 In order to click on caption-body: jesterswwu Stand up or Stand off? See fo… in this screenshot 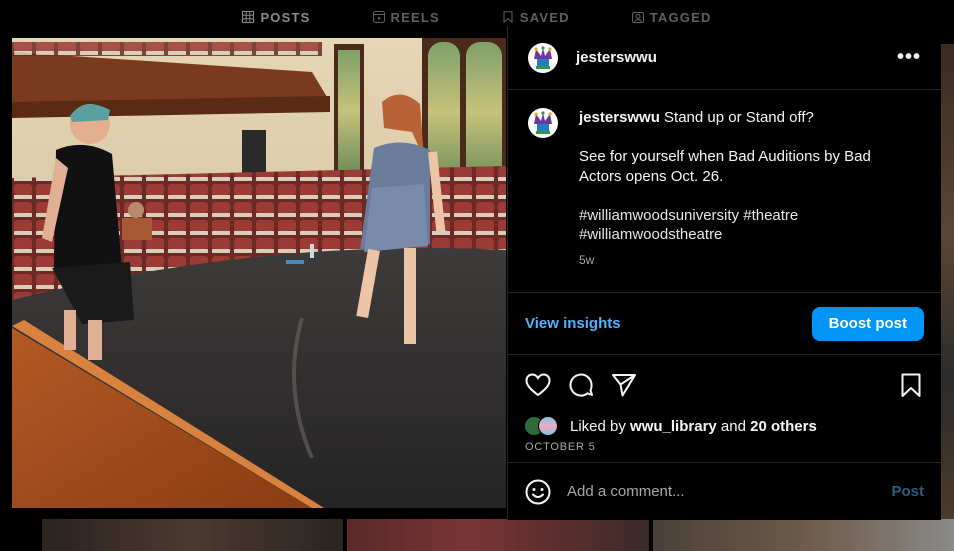, I will do `click(725, 200)`.